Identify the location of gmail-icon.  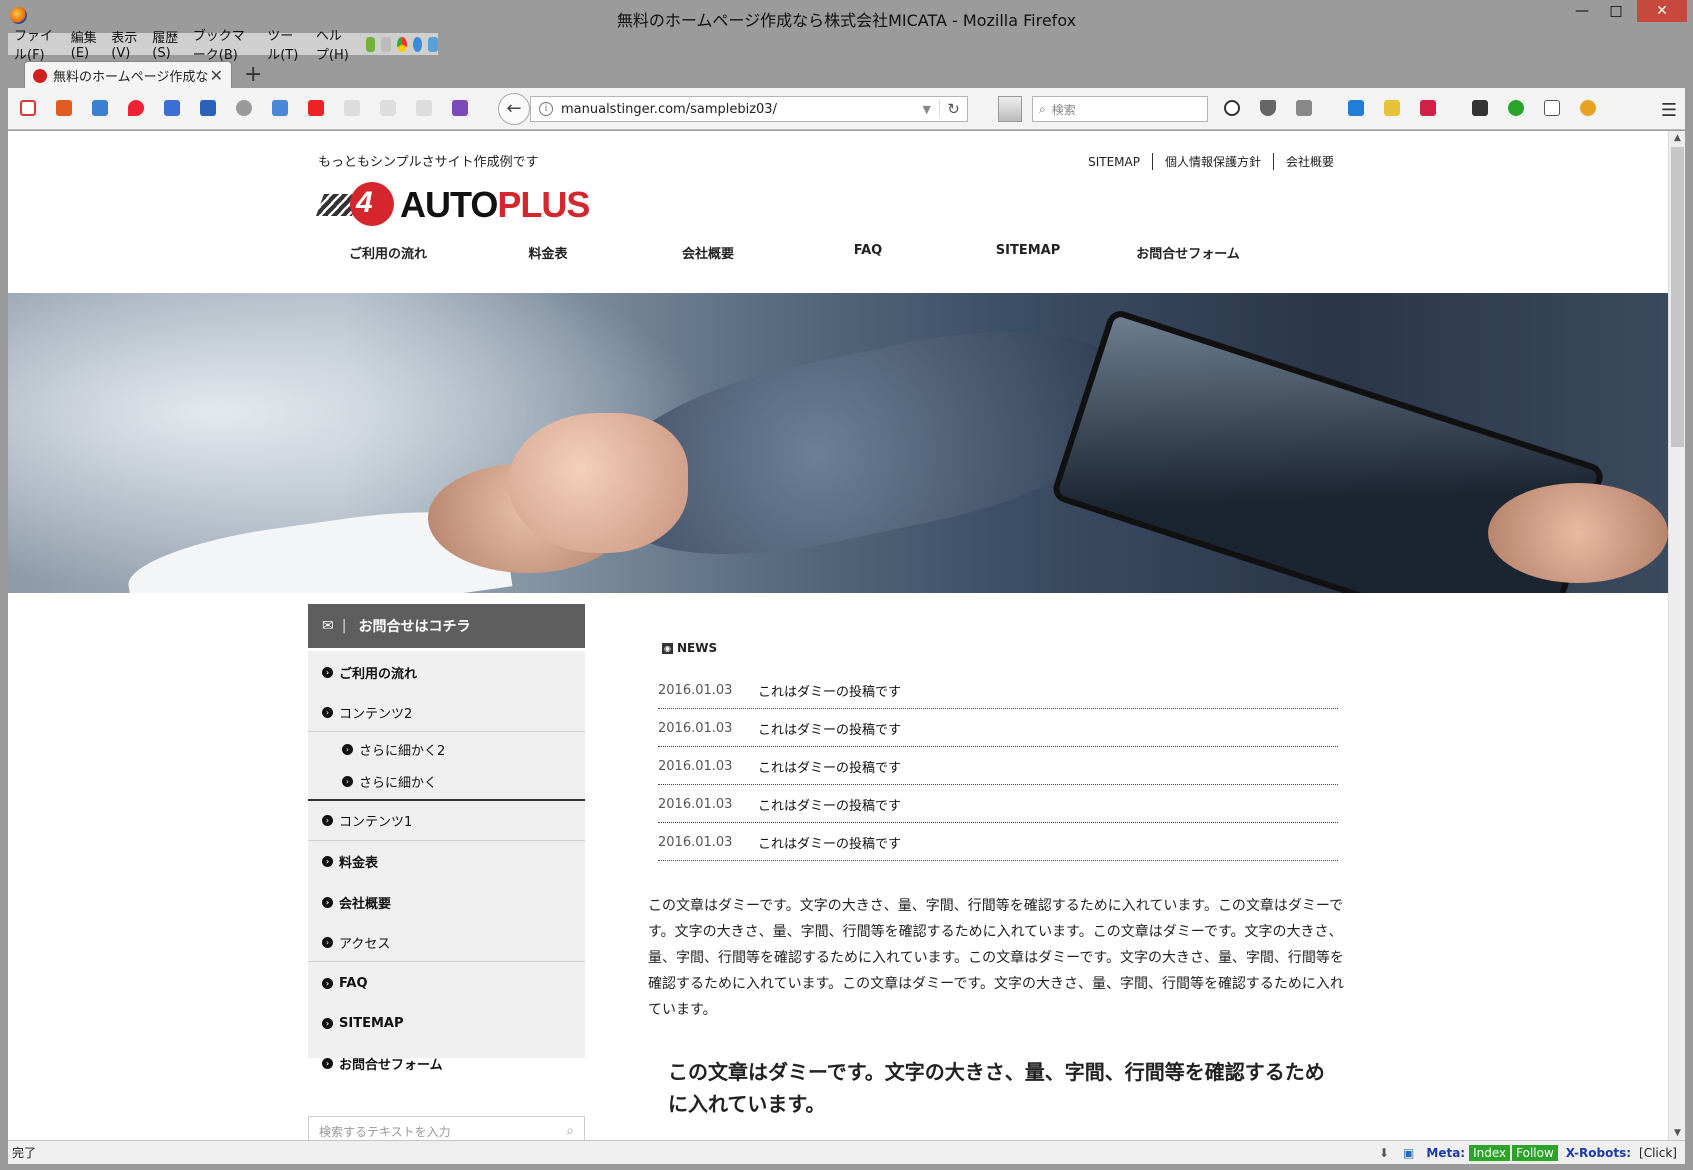
(28, 108).